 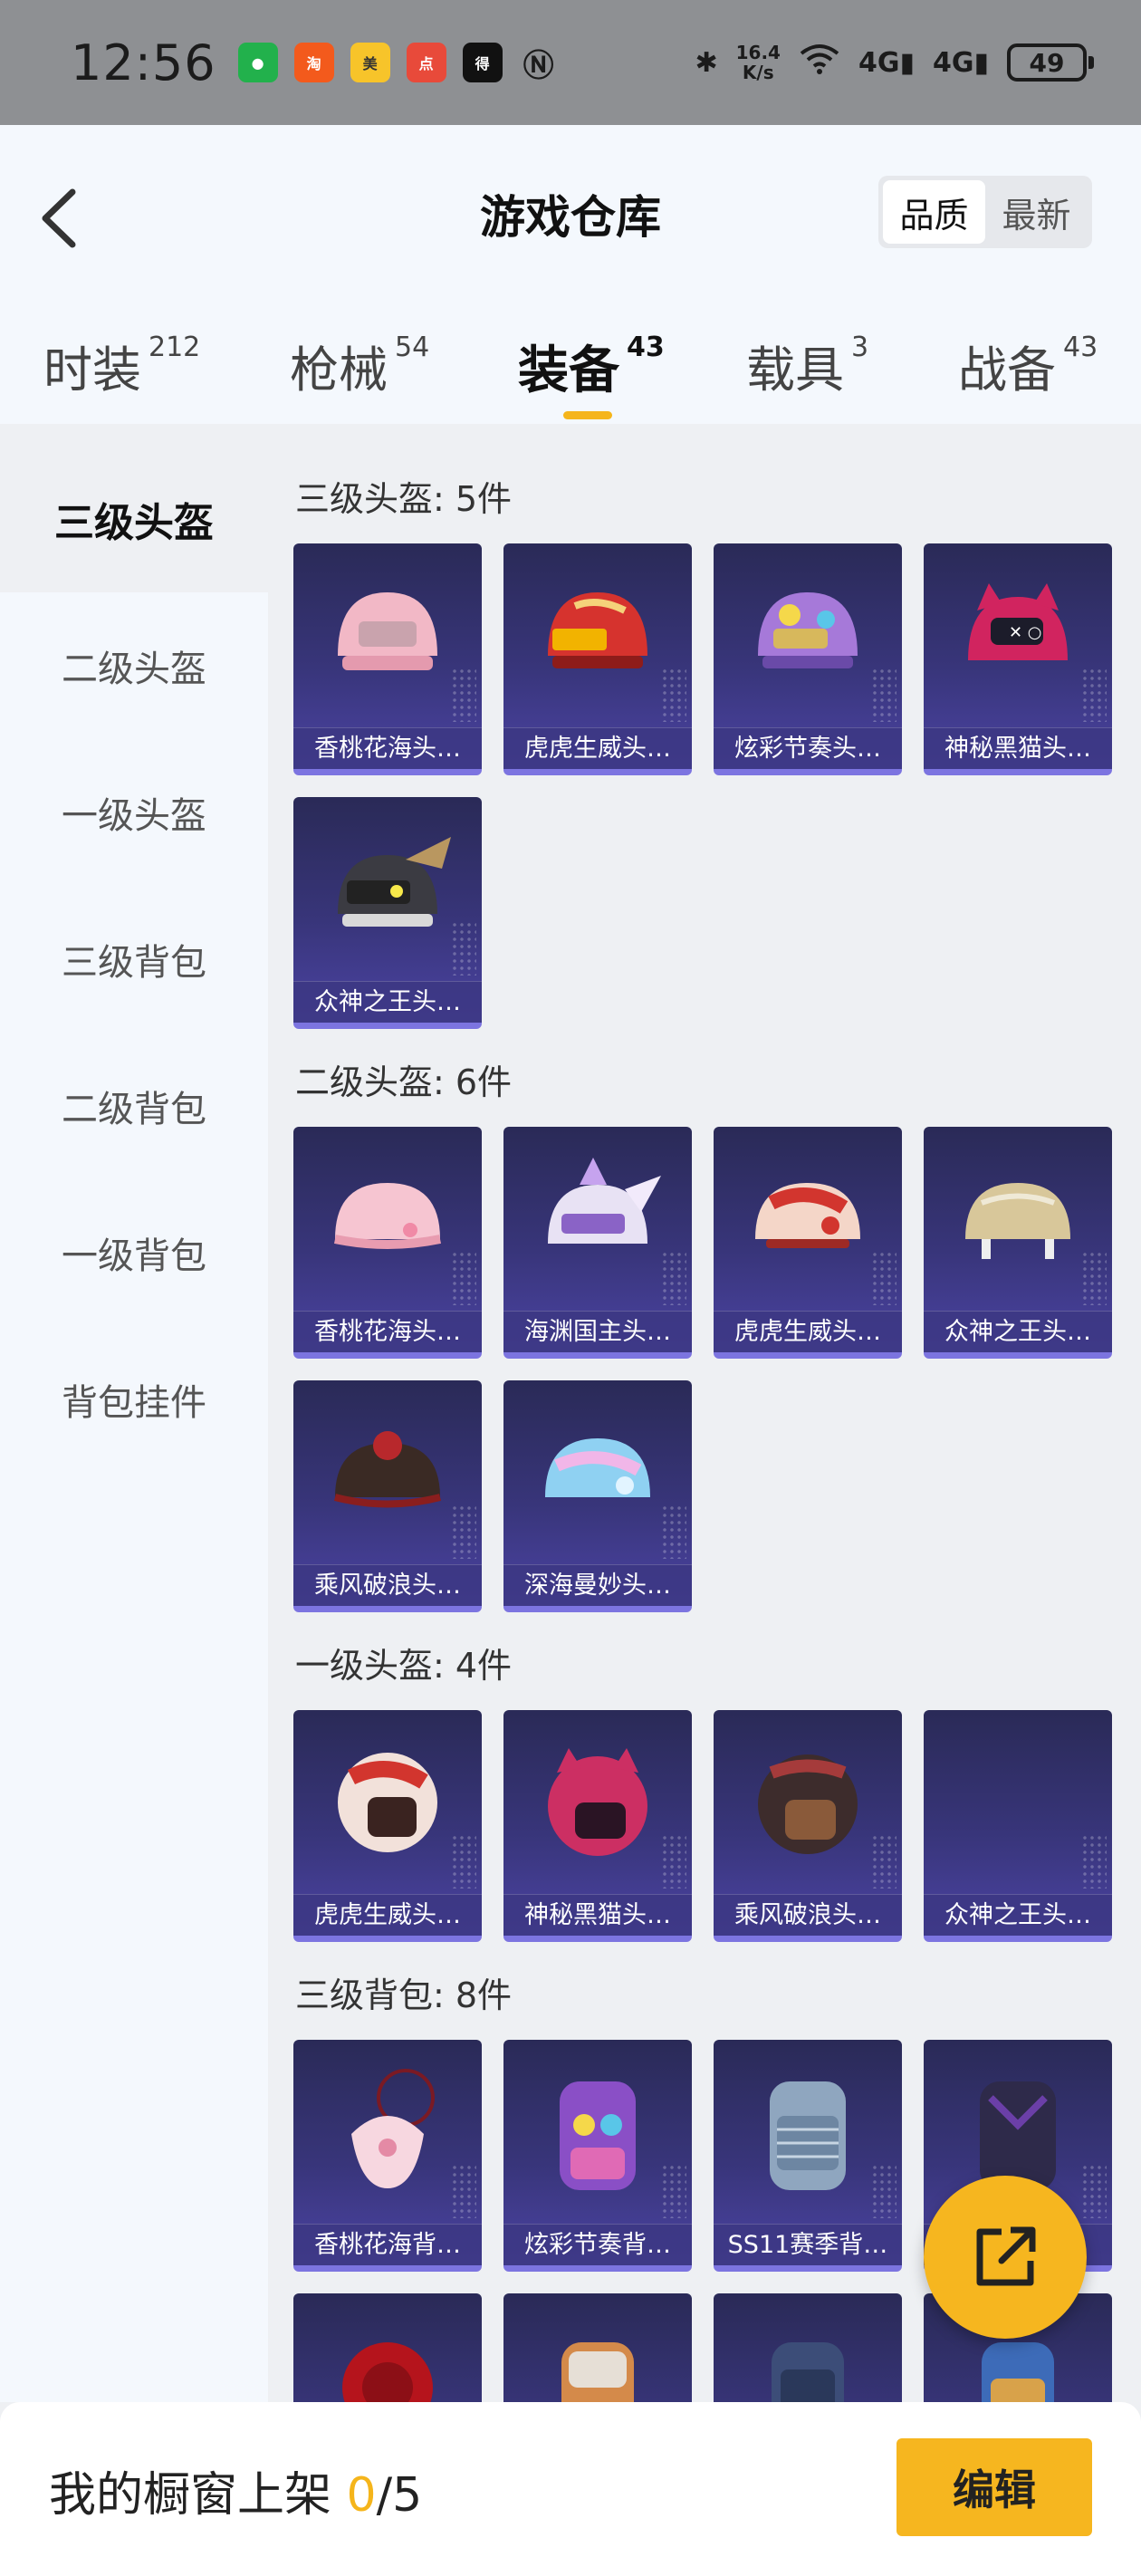 I want to click on sidebar-item-level1-helmet: 一级头盔, so click(x=134, y=812).